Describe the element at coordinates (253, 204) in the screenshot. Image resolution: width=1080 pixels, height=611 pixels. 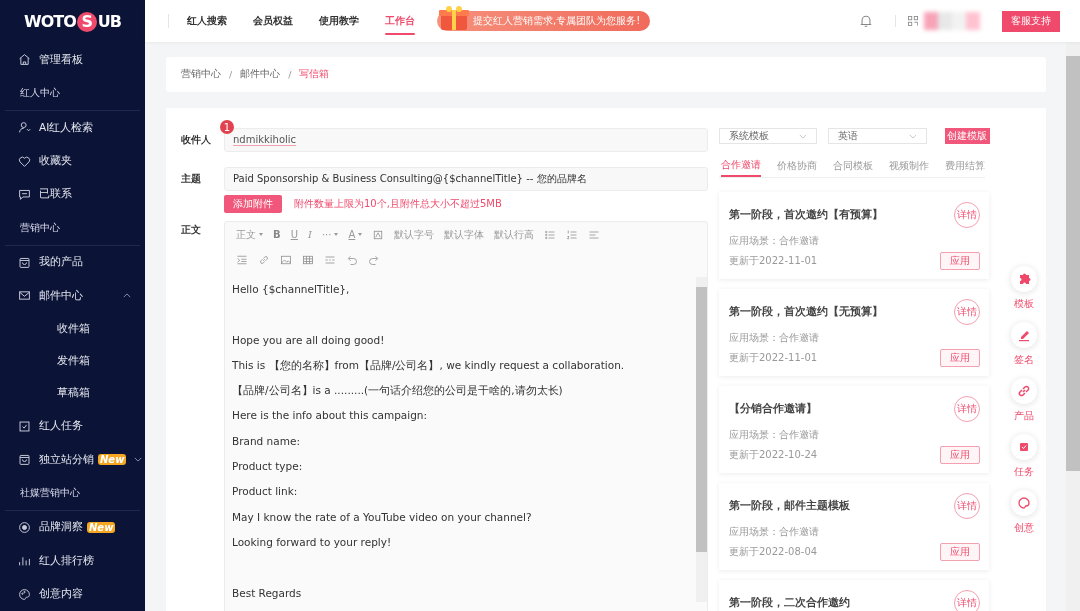
I see `add-attachment-button: 添加附件` at that location.